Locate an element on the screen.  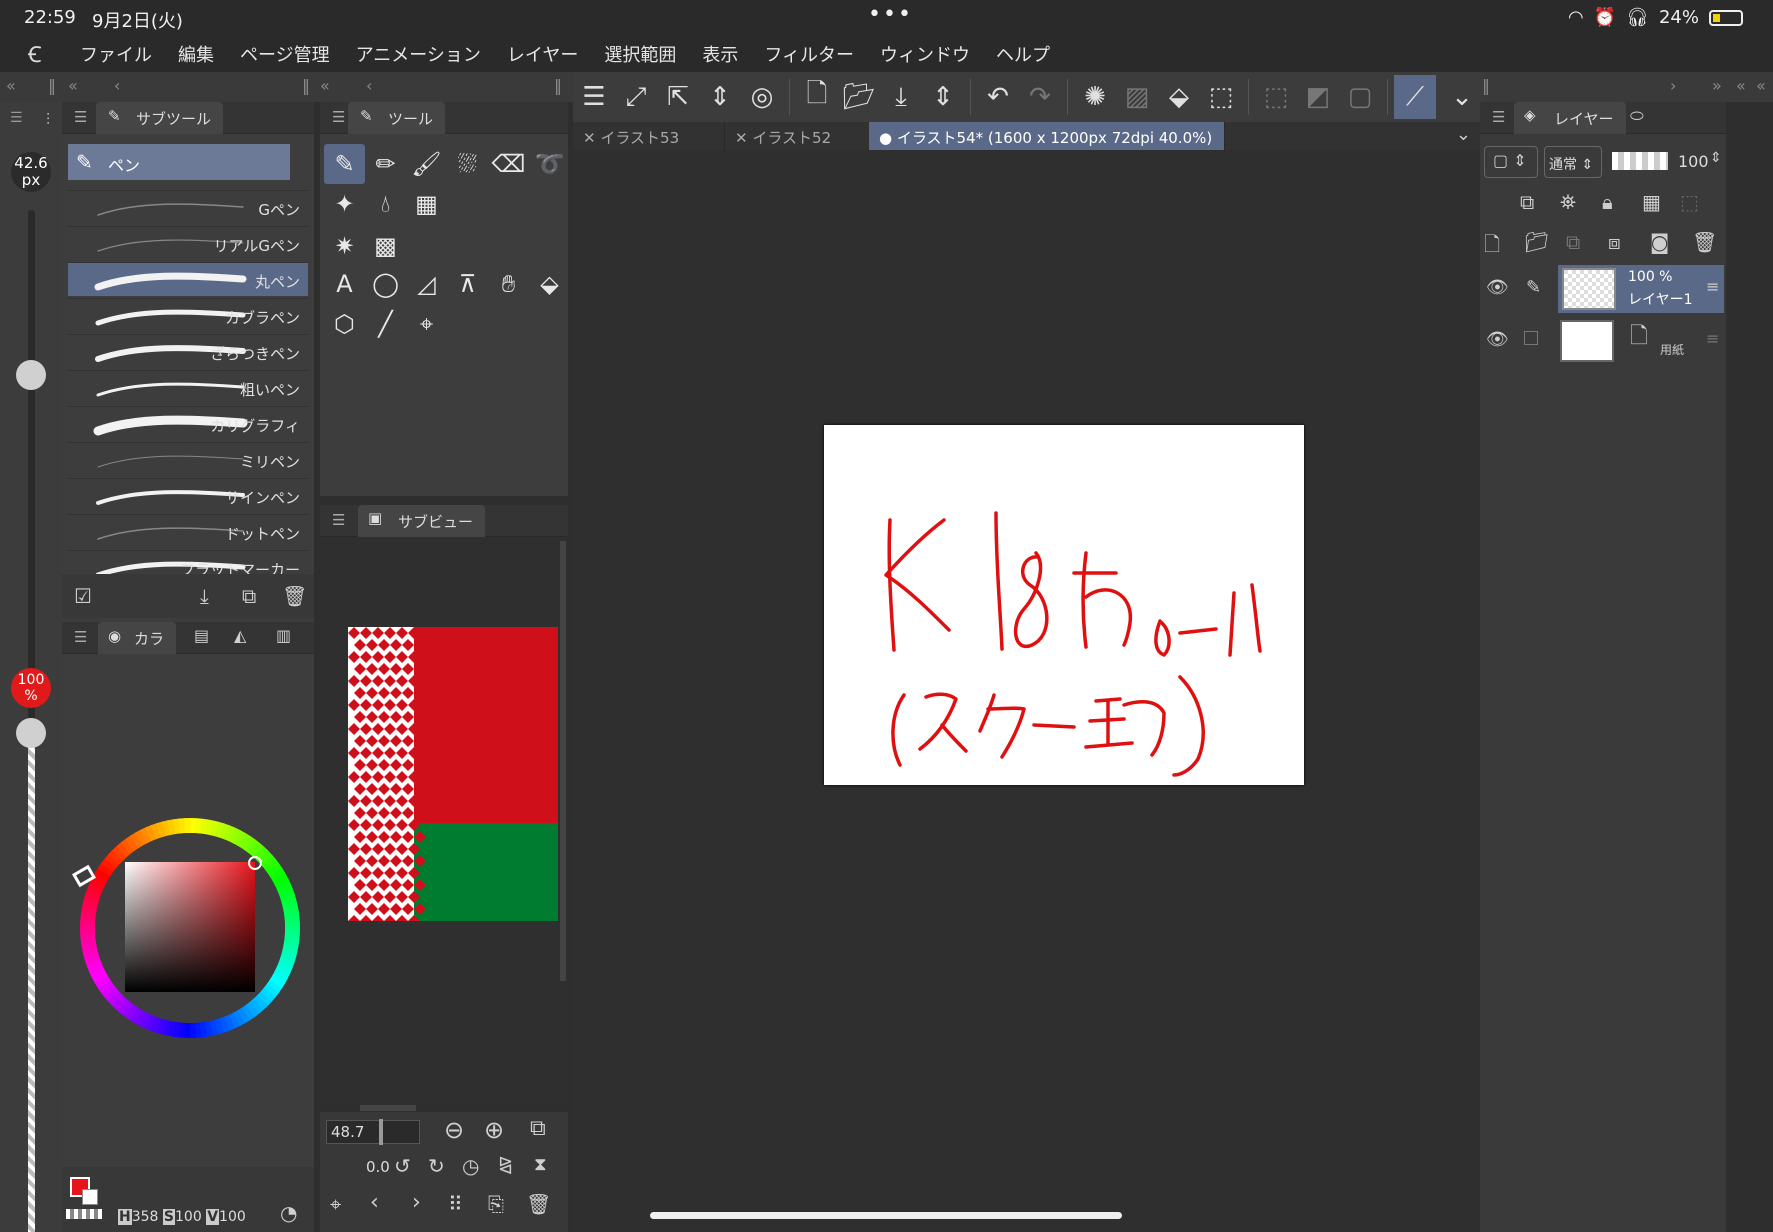
download-icon: ⤓ is located at coordinates (204, 596).